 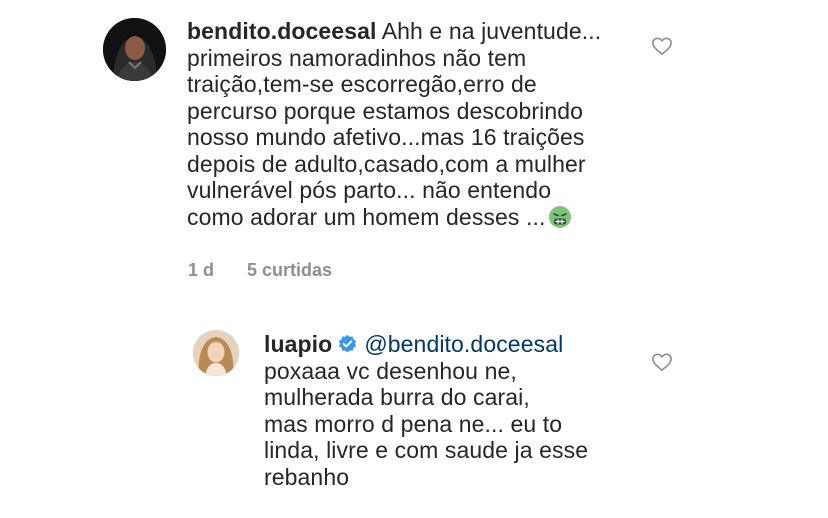 I want to click on comment-line: vulnerável pós parto... não entendo, so click(x=369, y=190).